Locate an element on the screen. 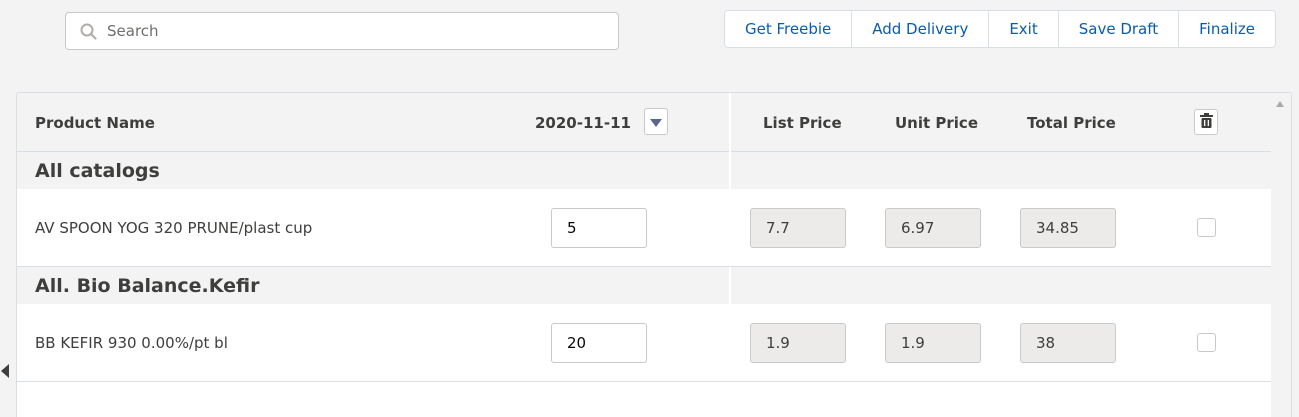 This screenshot has height=417, width=1299. catalog-title: All. Bio Balance.Kefir is located at coordinates (147, 285).